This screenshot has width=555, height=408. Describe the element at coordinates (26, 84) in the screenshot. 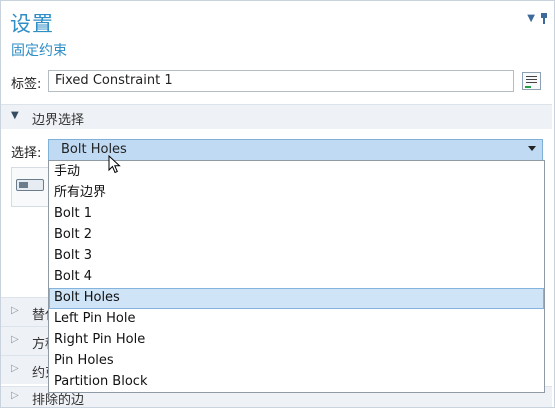

I see `label-field-label: 标签:` at that location.